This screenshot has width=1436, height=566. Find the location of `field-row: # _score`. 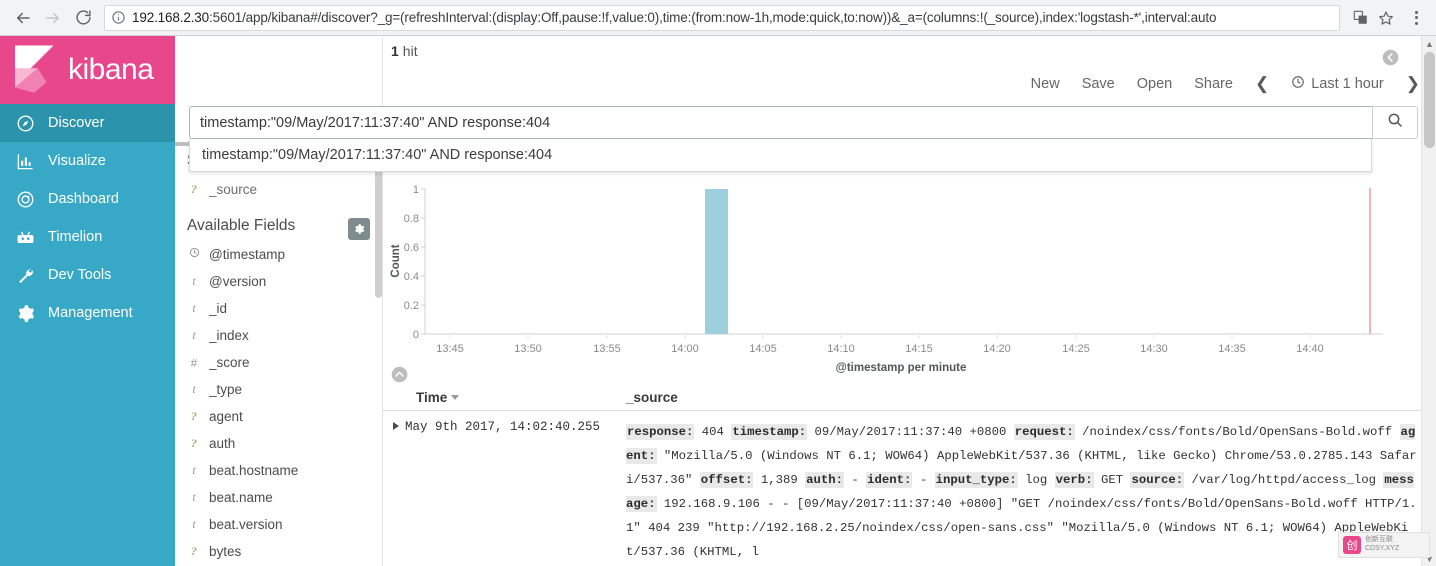

field-row: # _score is located at coordinates (284, 362).